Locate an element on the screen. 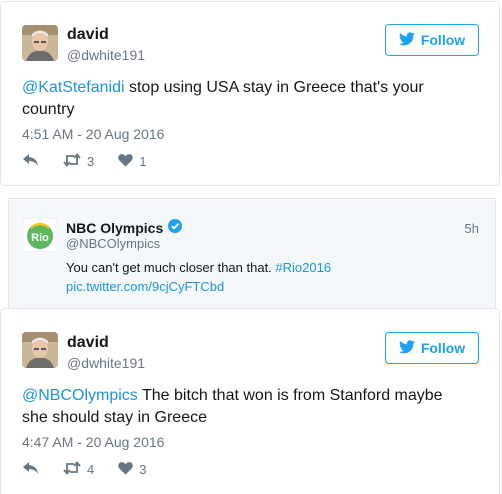  quoted-body: You can't get much closer than that. is located at coordinates (171, 267).